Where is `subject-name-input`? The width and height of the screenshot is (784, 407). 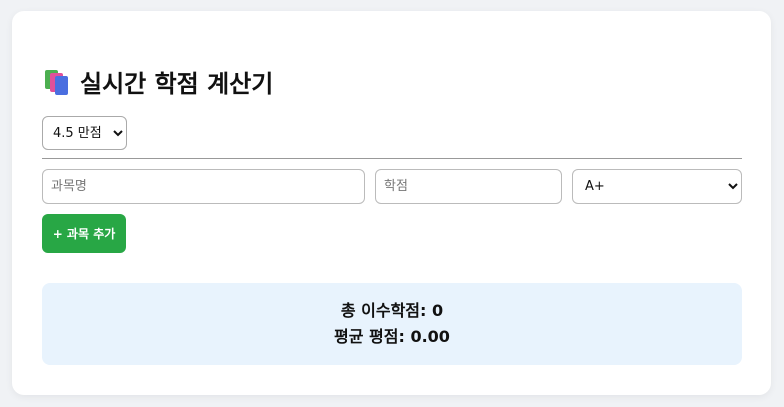
subject-name-input is located at coordinates (203, 186).